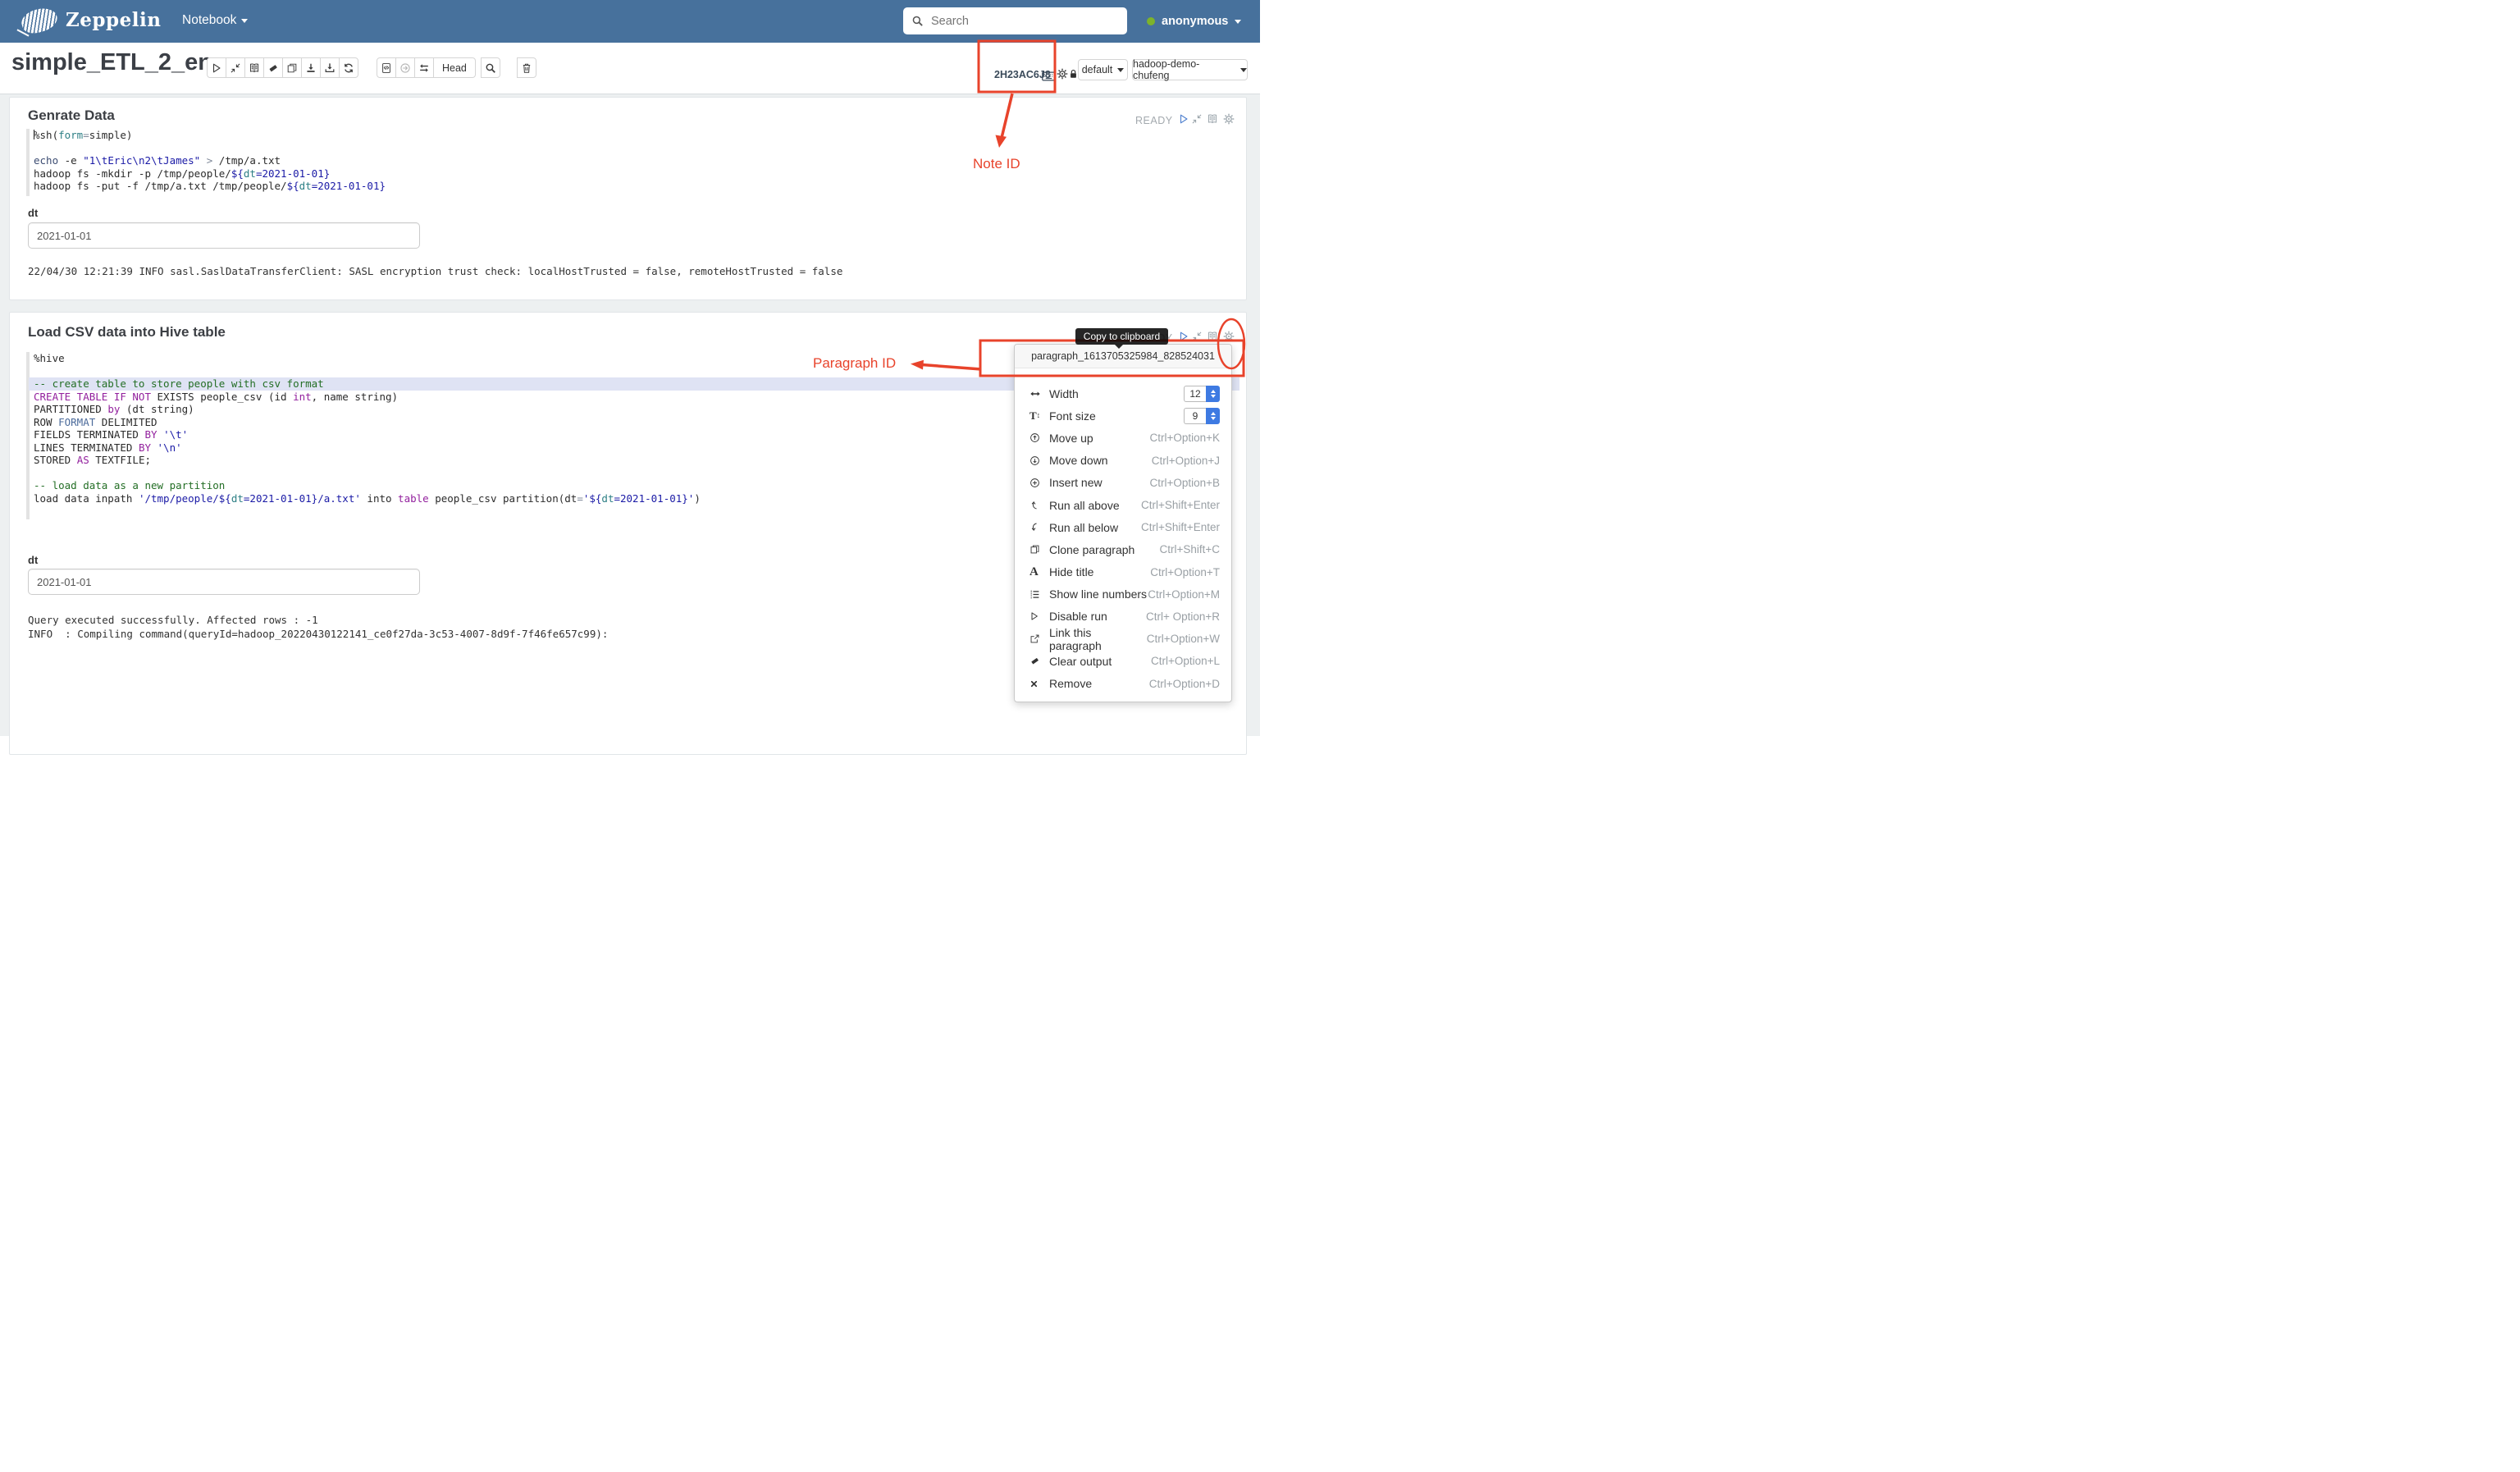  Describe the element at coordinates (855, 363) in the screenshot. I see `paragraph-id-annotation-label: Paragraph ID` at that location.